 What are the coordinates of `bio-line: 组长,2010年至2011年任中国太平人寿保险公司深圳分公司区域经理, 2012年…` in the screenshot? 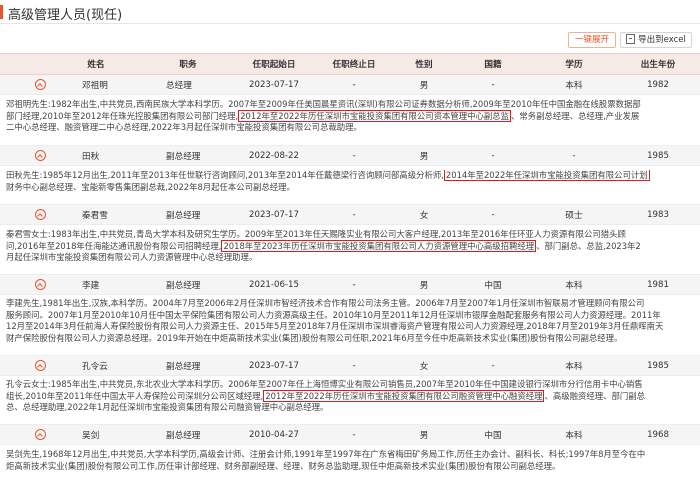 It's located at (350, 396).